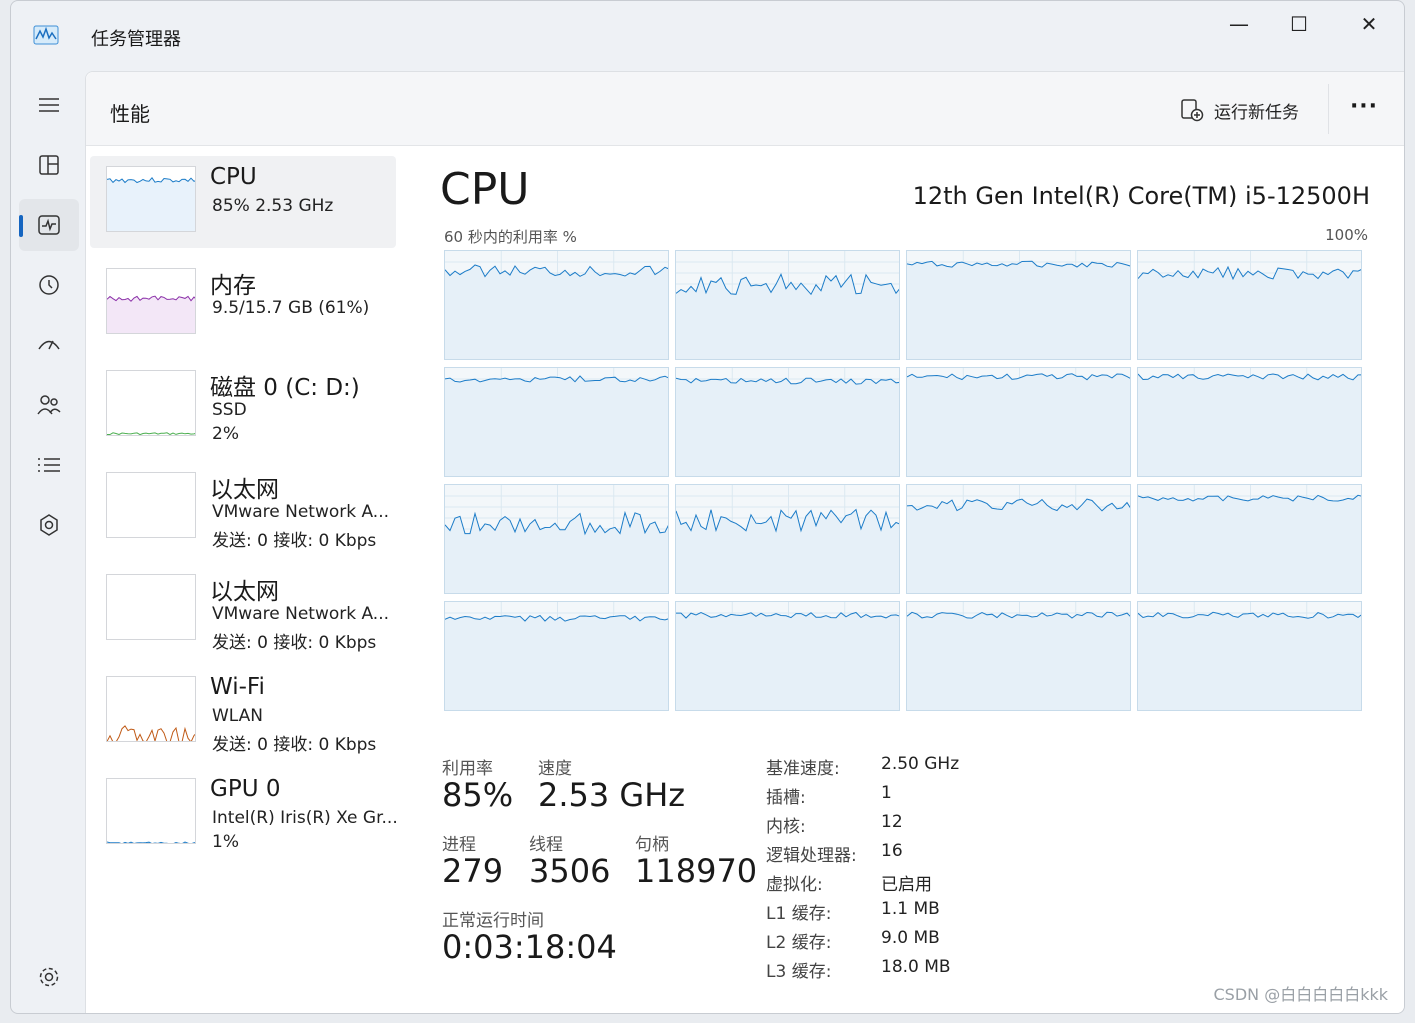  What do you see at coordinates (473, 871) in the screenshot?
I see `processes-value: 279` at bounding box center [473, 871].